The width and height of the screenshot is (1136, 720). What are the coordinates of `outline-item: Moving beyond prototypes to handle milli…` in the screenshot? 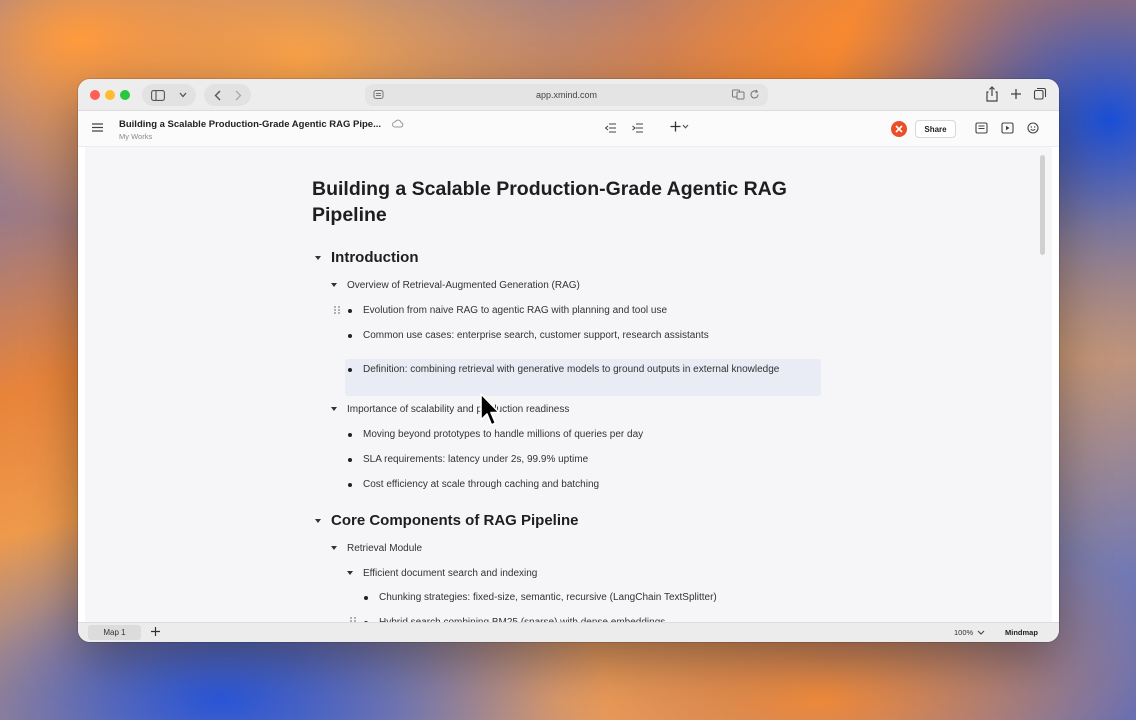 It's located at (503, 434).